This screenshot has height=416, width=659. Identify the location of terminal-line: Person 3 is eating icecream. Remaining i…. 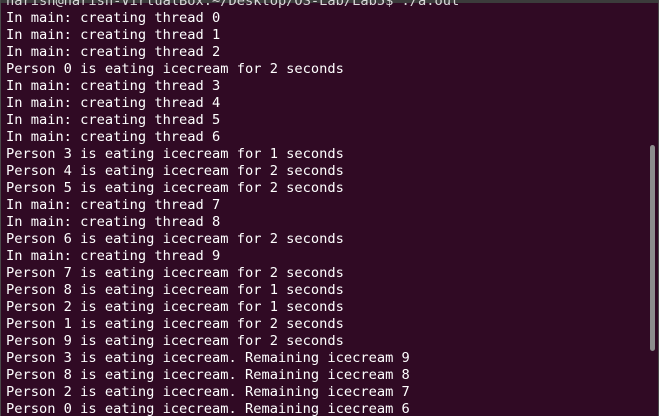
(208, 358).